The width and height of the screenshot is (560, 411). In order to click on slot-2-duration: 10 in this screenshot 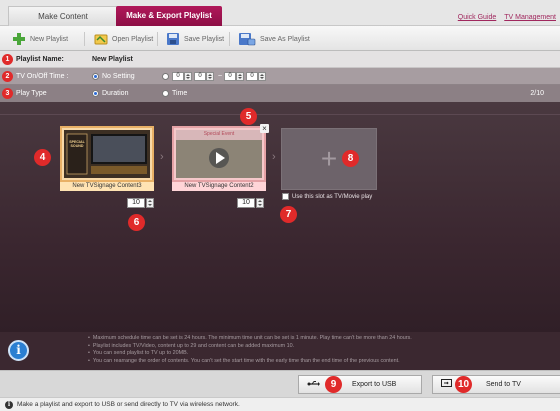, I will do `click(251, 203)`.